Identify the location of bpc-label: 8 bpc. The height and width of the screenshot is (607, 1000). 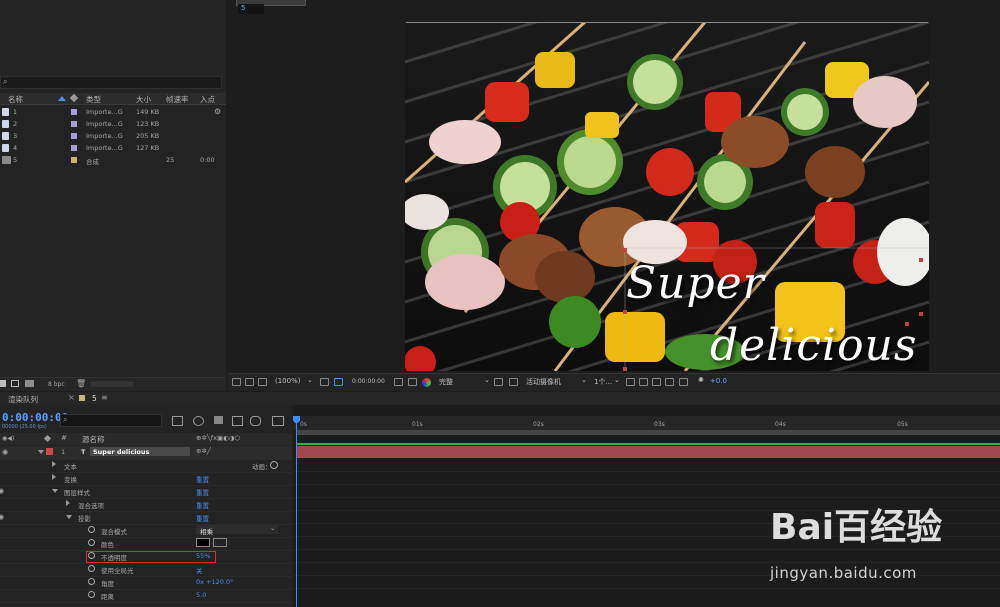
(56, 384).